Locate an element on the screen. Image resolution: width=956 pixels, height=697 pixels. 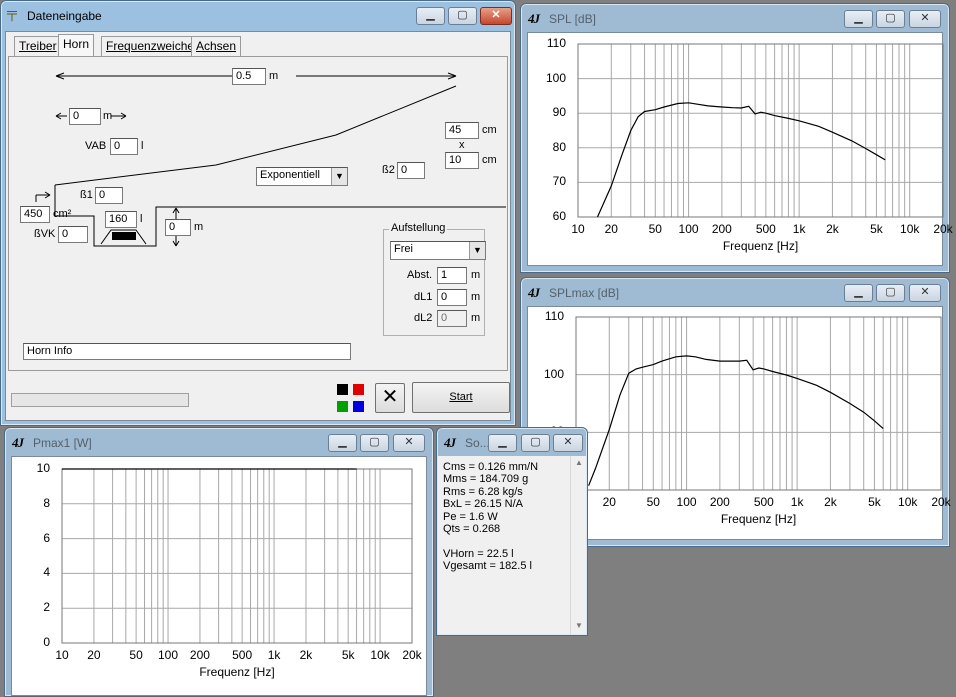
abst-unit: m is located at coordinates (476, 275).